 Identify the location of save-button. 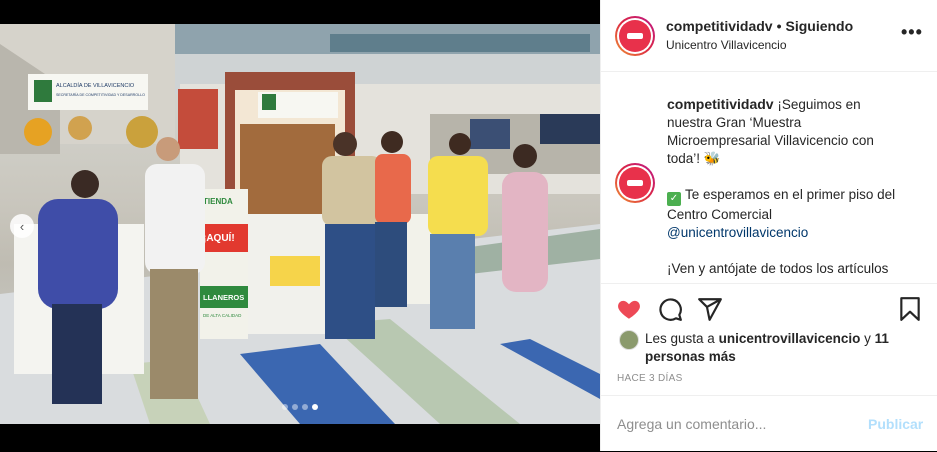
(910, 309).